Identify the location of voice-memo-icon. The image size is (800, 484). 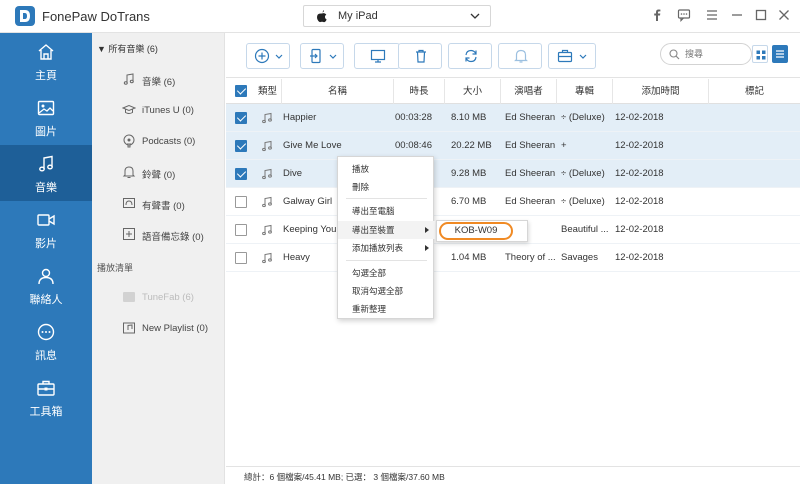
(129, 234).